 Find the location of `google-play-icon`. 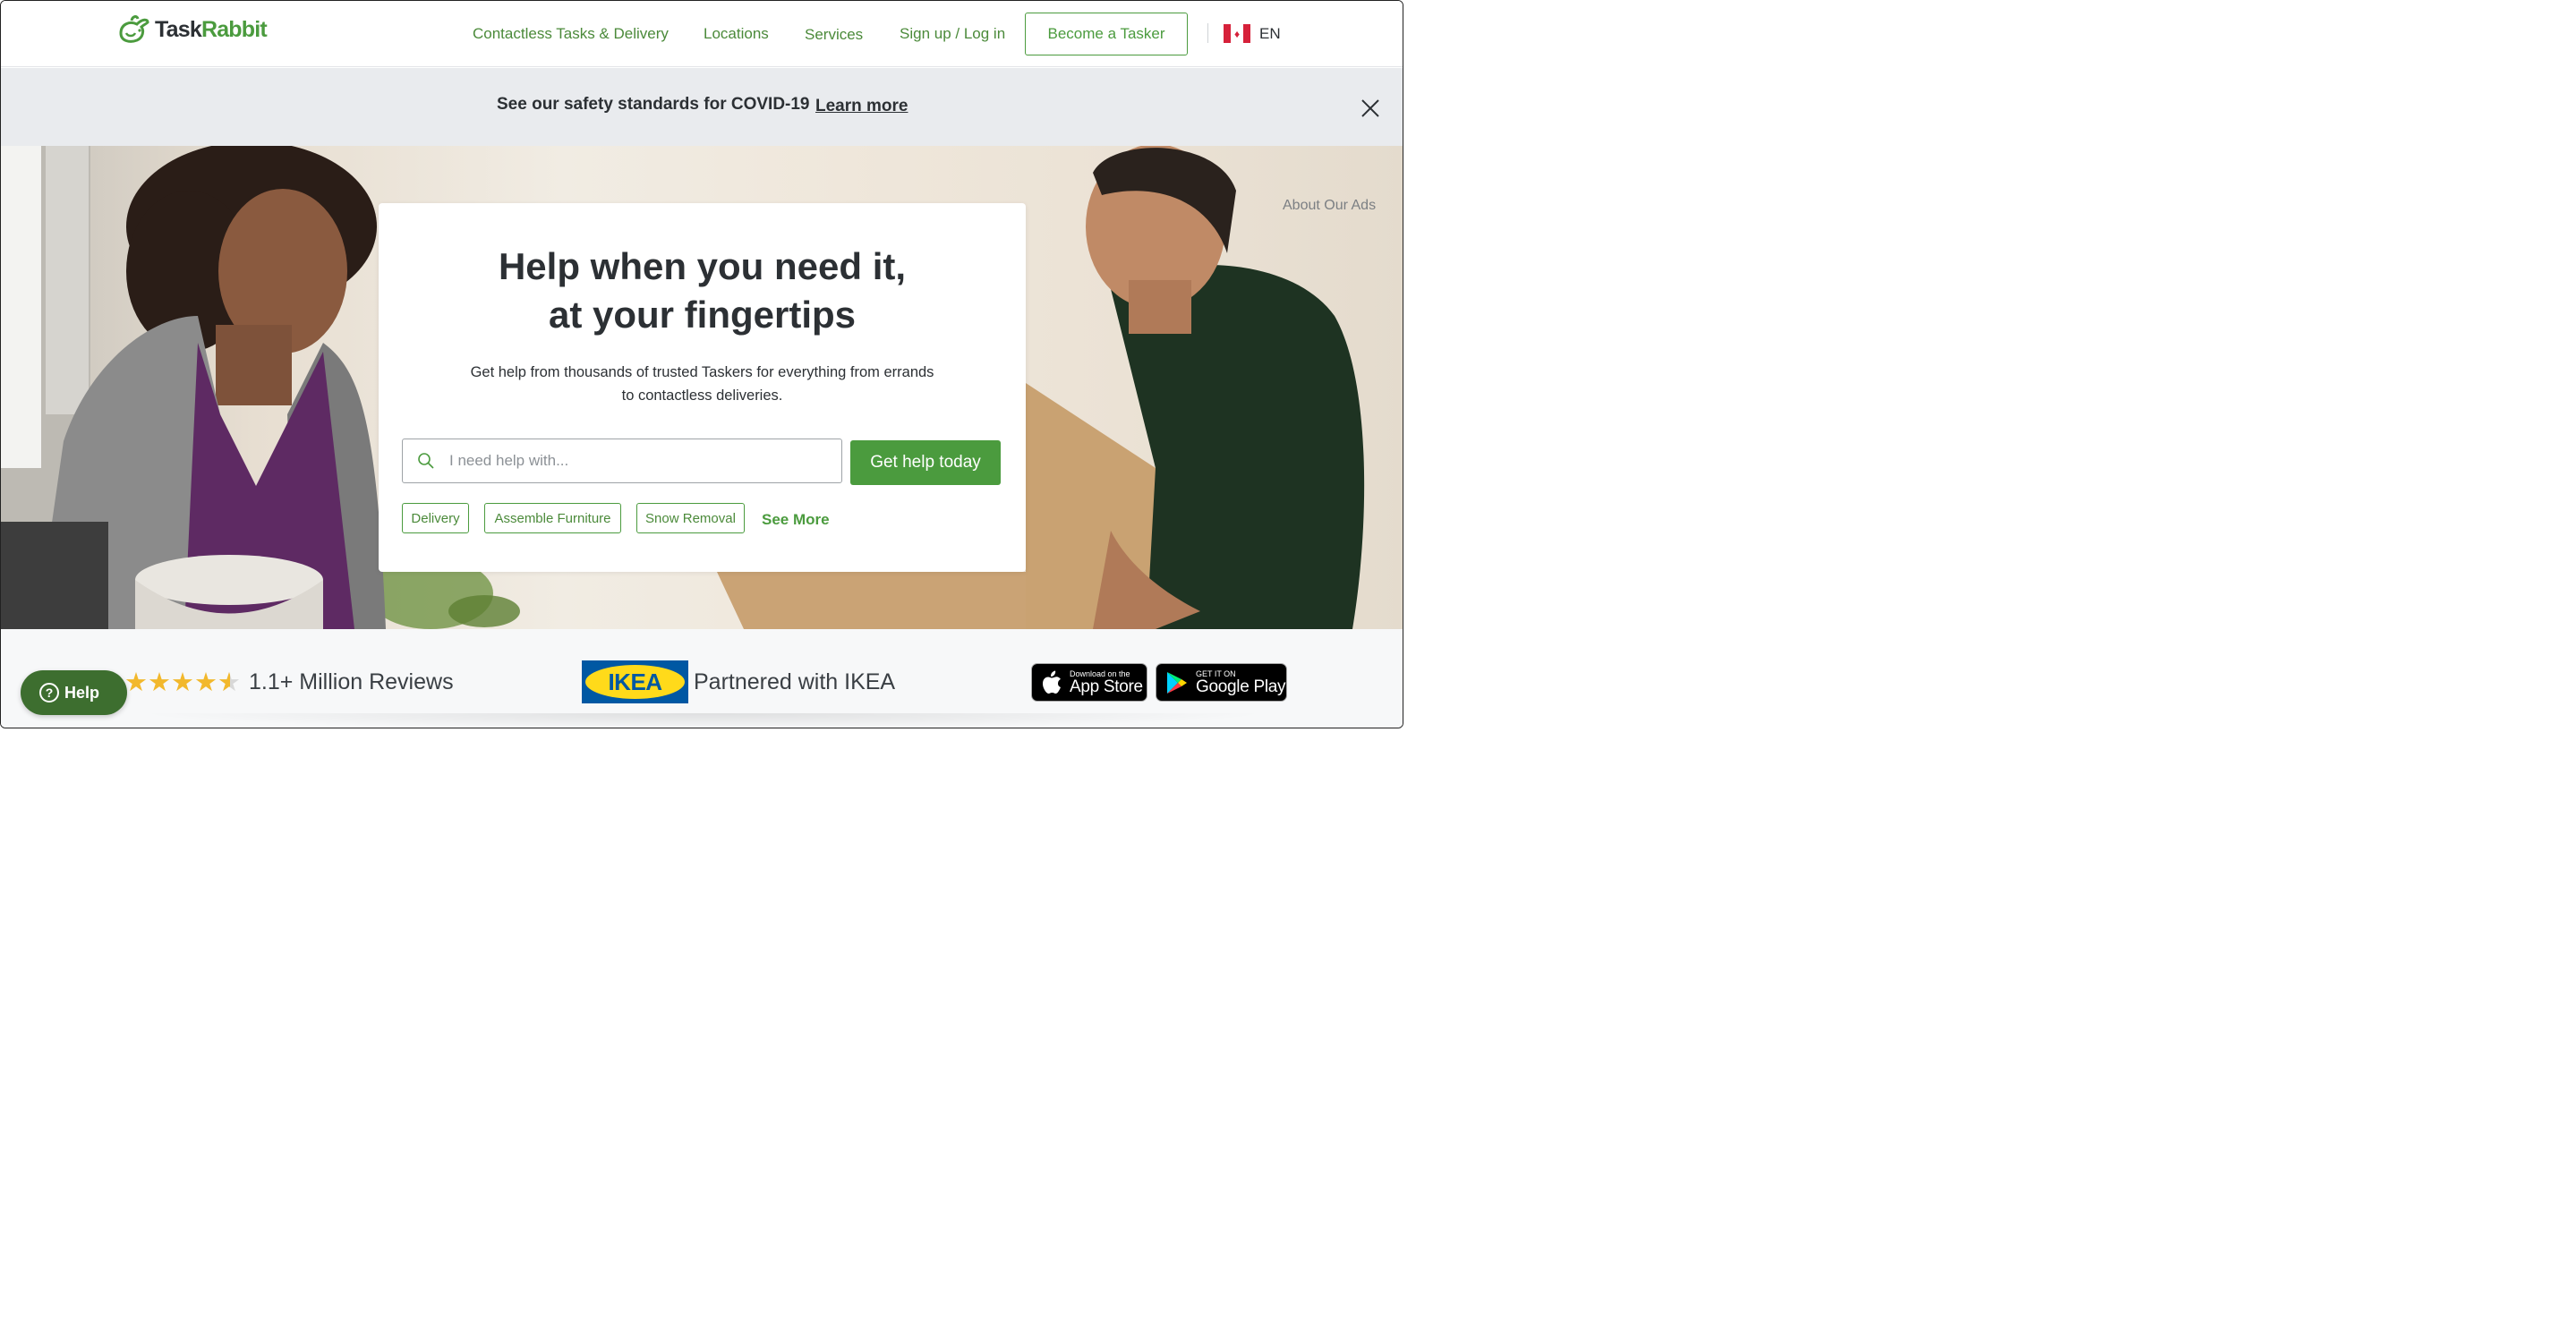

google-play-icon is located at coordinates (1177, 682).